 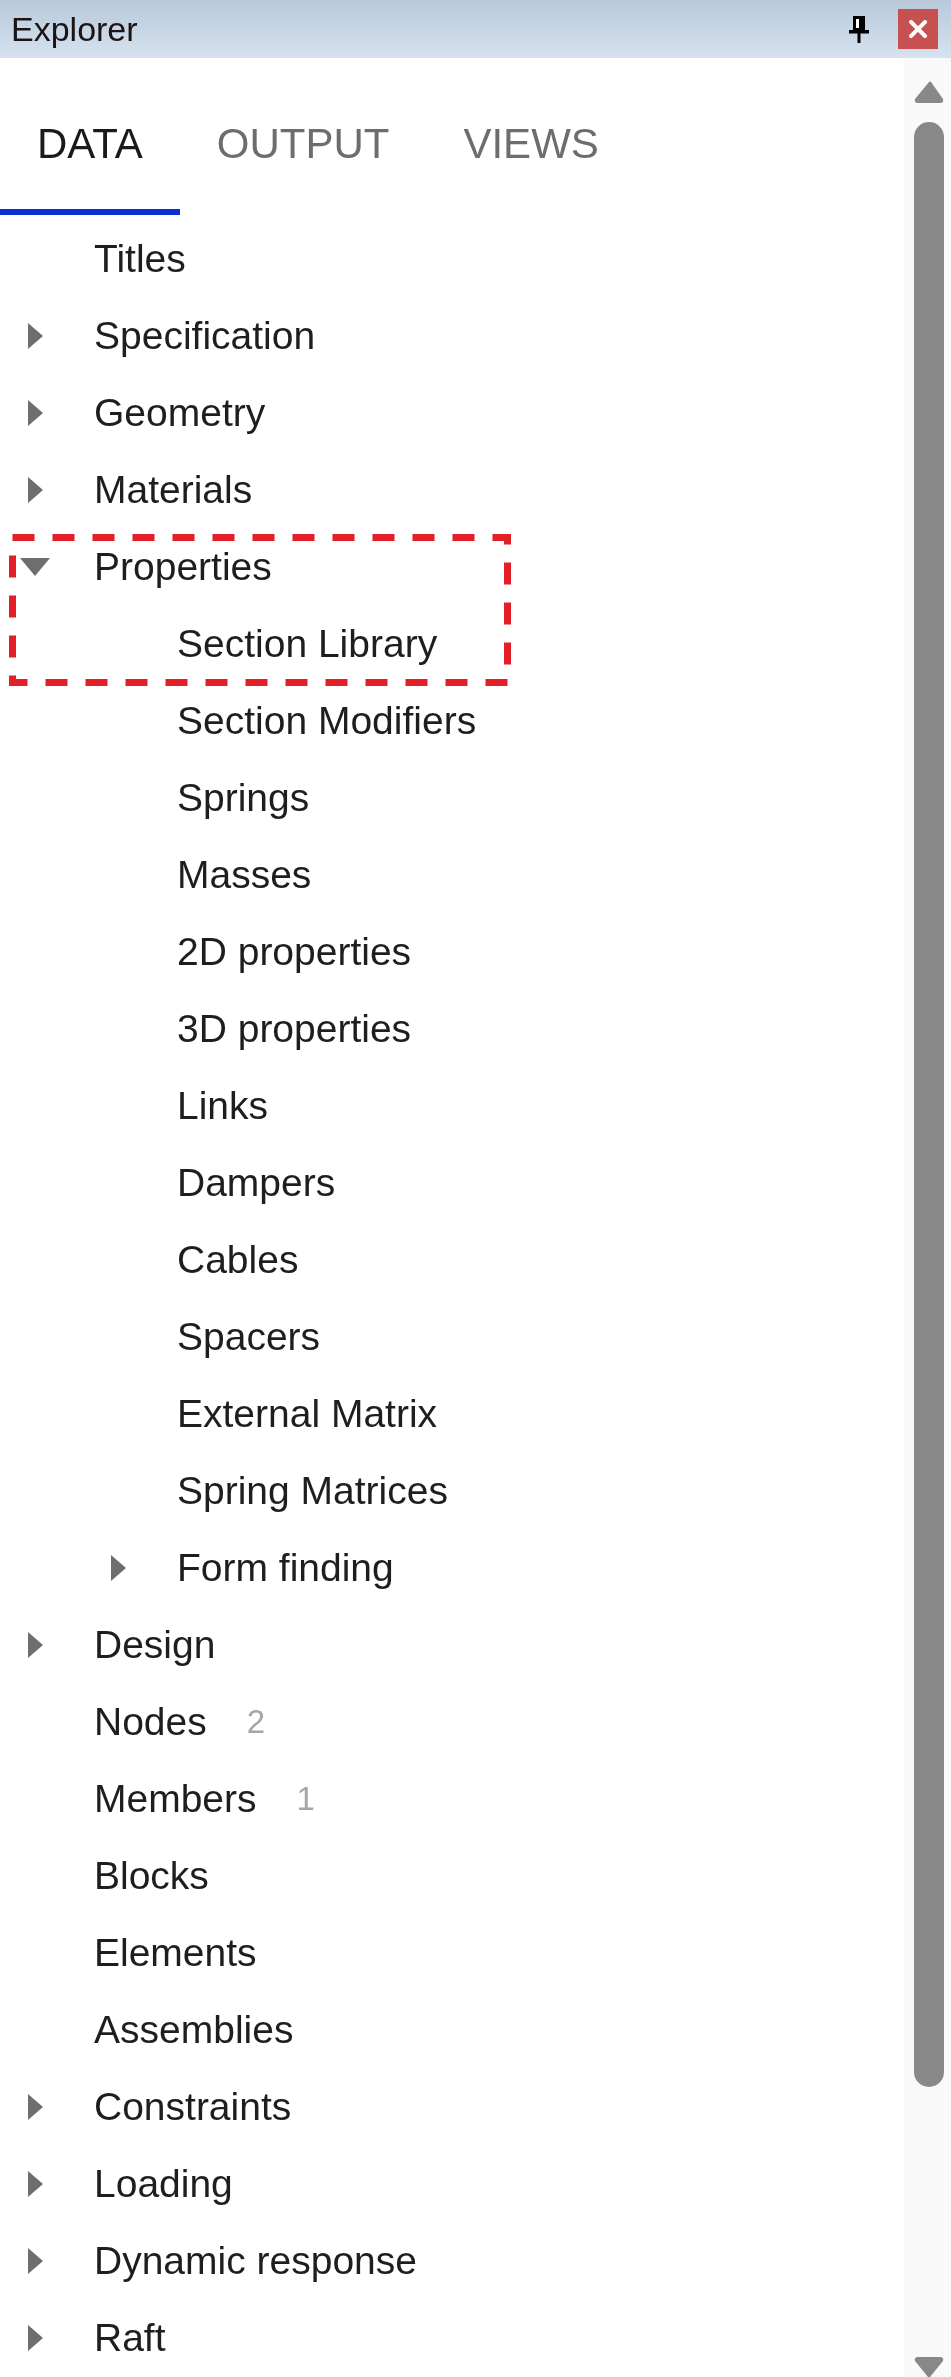 I want to click on tree-item: Nodes, so click(x=150, y=1721).